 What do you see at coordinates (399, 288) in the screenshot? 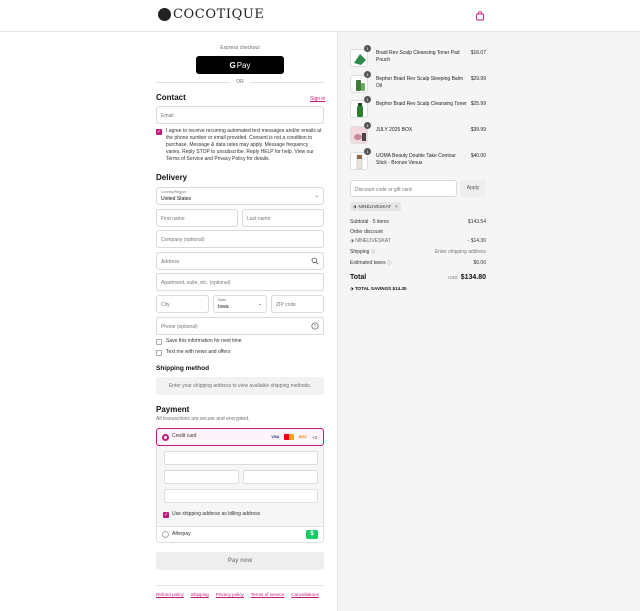
I see `total-savings-value: $14.30` at bounding box center [399, 288].